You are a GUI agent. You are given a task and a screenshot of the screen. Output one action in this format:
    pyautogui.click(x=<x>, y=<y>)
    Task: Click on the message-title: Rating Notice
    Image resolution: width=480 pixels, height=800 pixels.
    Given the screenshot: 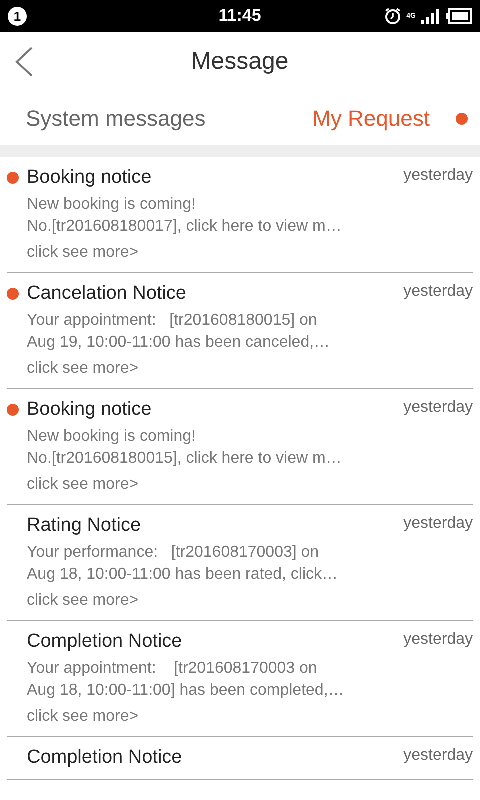 What is the action you would take?
    pyautogui.click(x=84, y=526)
    